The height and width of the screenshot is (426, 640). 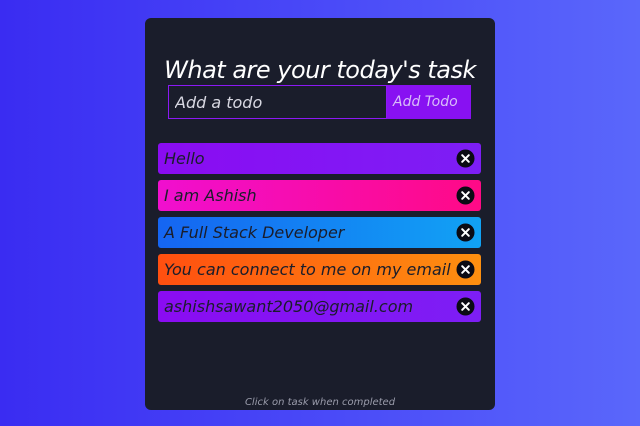 I want to click on todo-text: ashishsawant2050@gmail.com, so click(x=289, y=306).